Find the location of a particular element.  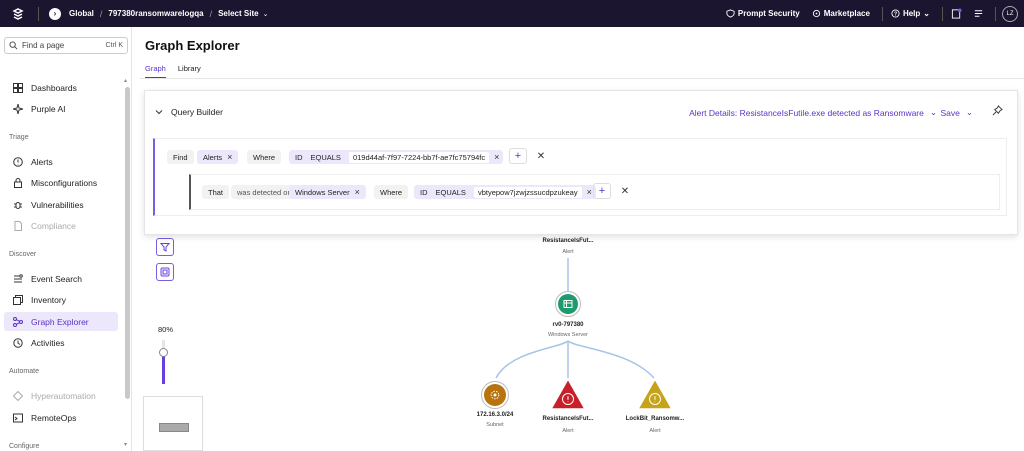

marketplace-link: Marketplace is located at coordinates (841, 13).